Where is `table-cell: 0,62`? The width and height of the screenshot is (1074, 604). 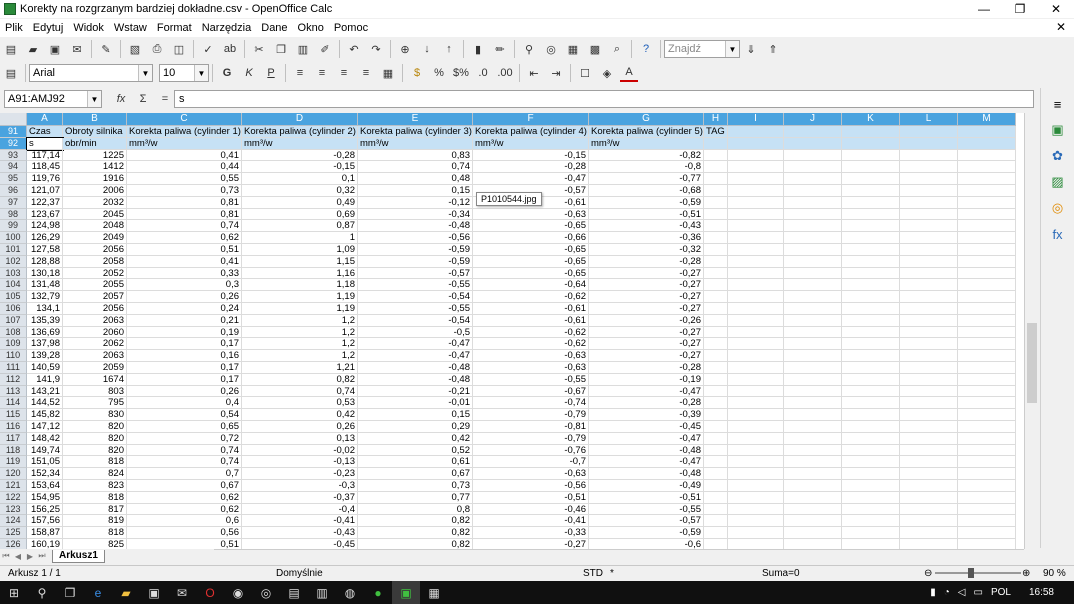 table-cell: 0,62 is located at coordinates (184, 497).